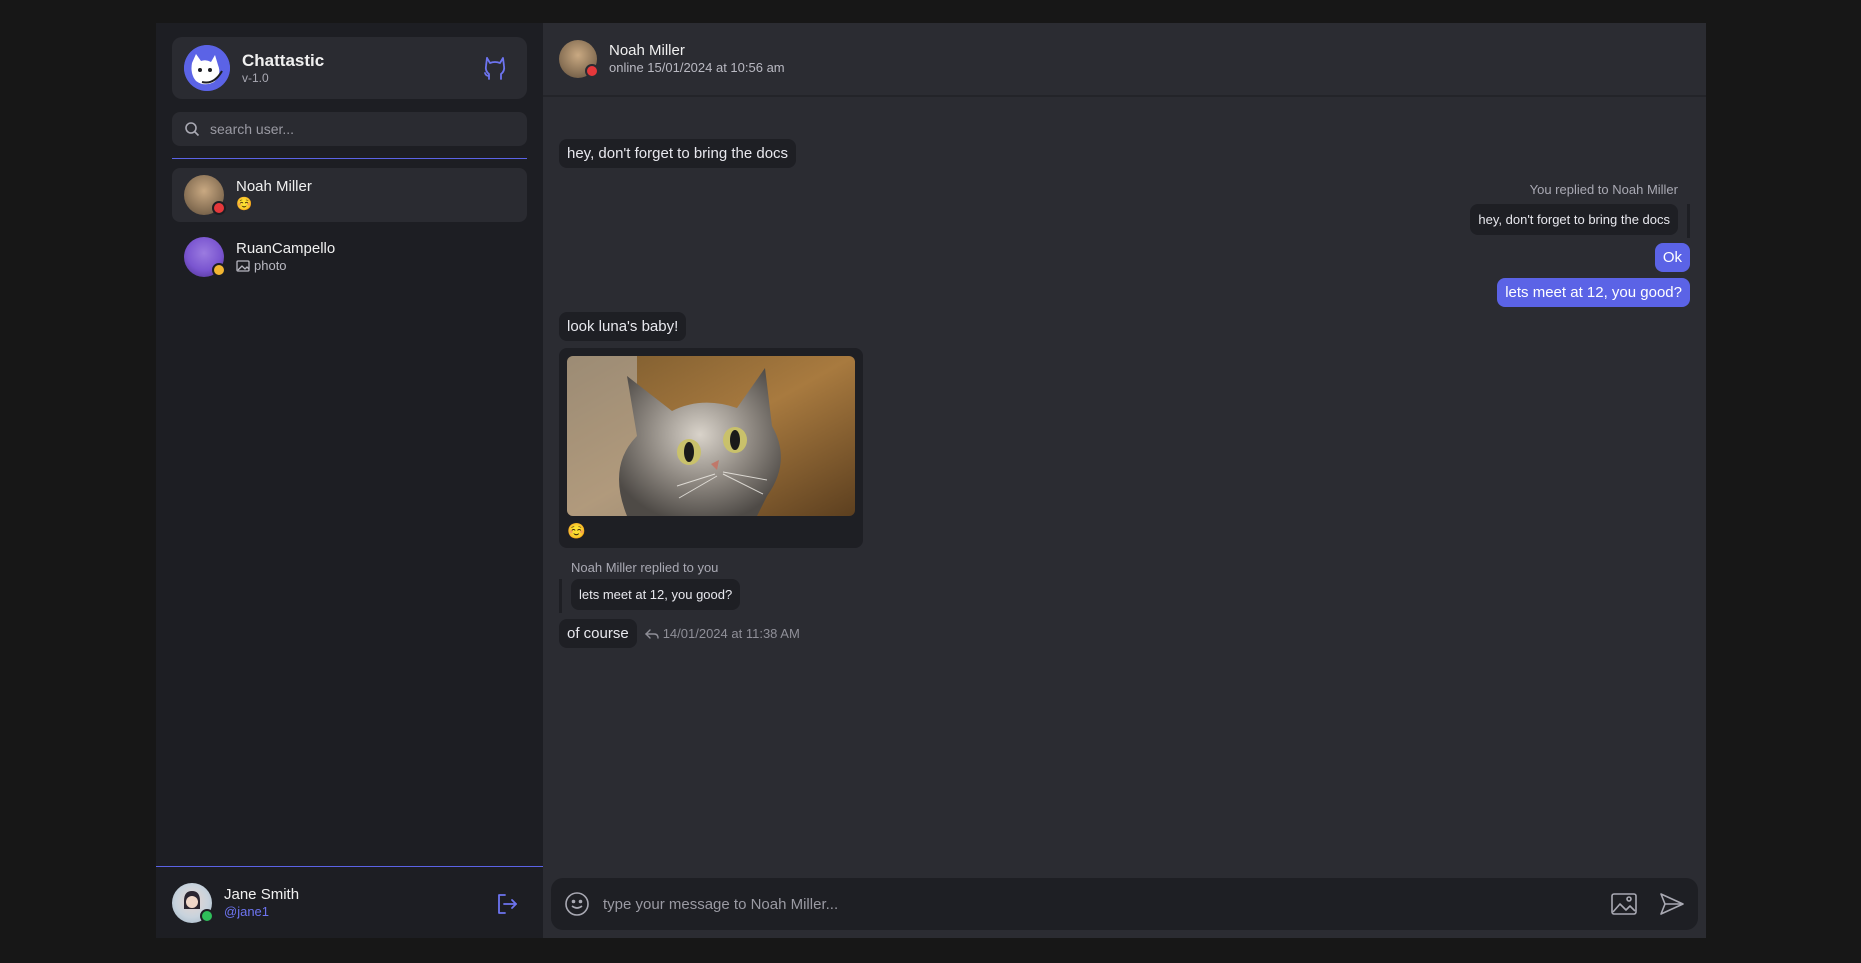 The height and width of the screenshot is (963, 1861). What do you see at coordinates (283, 60) in the screenshot?
I see `app-title: Chattastic` at bounding box center [283, 60].